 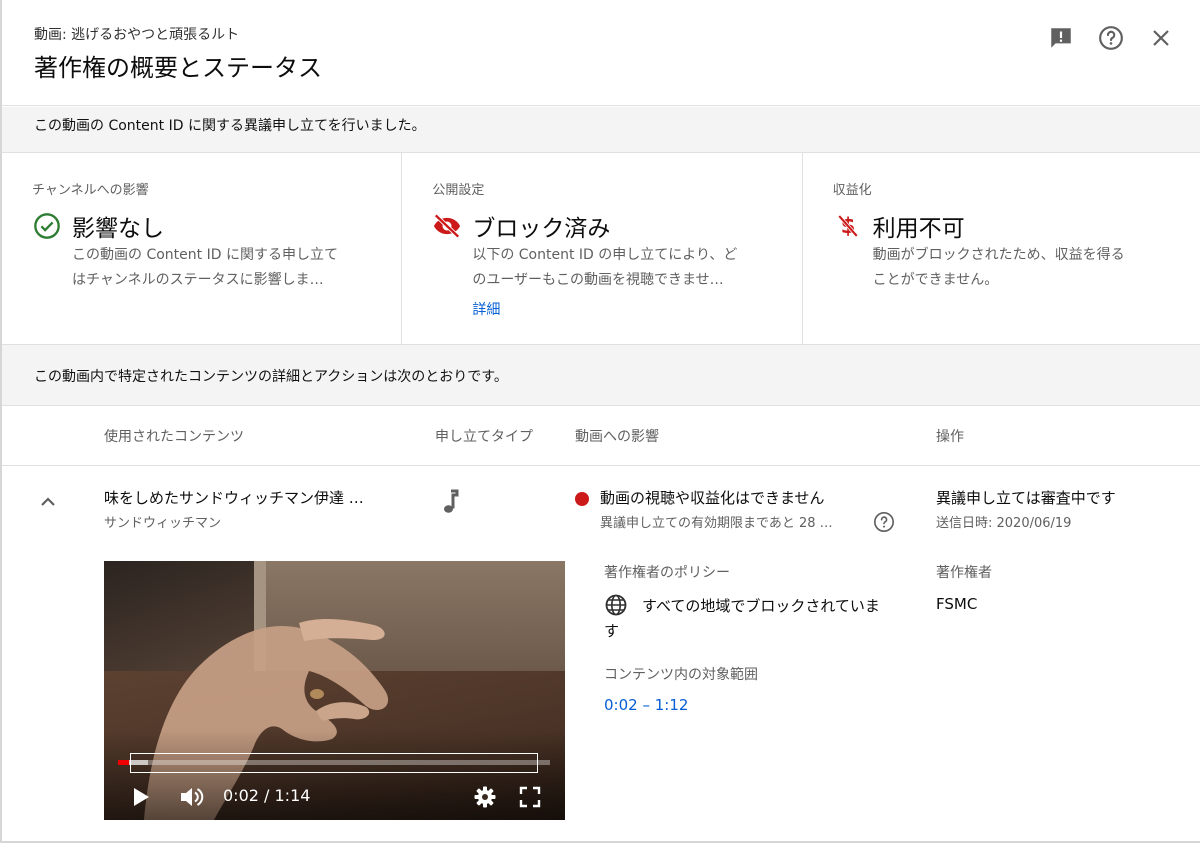 I want to click on card-label: 公開設定, so click(x=458, y=190).